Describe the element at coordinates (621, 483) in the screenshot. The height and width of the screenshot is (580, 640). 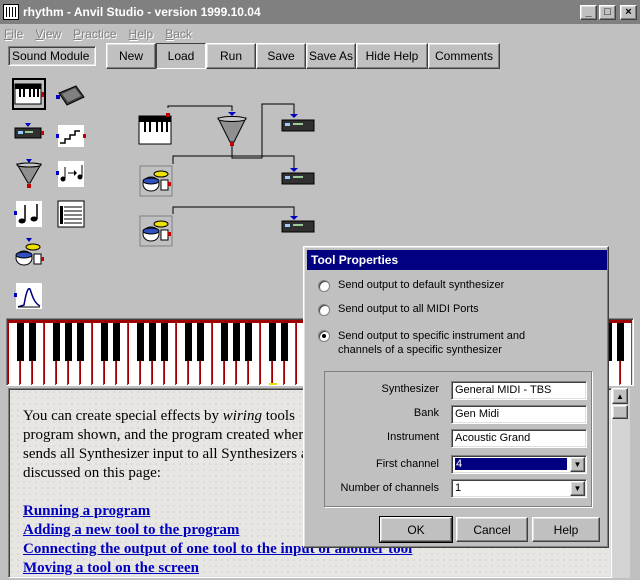
I see `help-scrollbar: ▲` at that location.